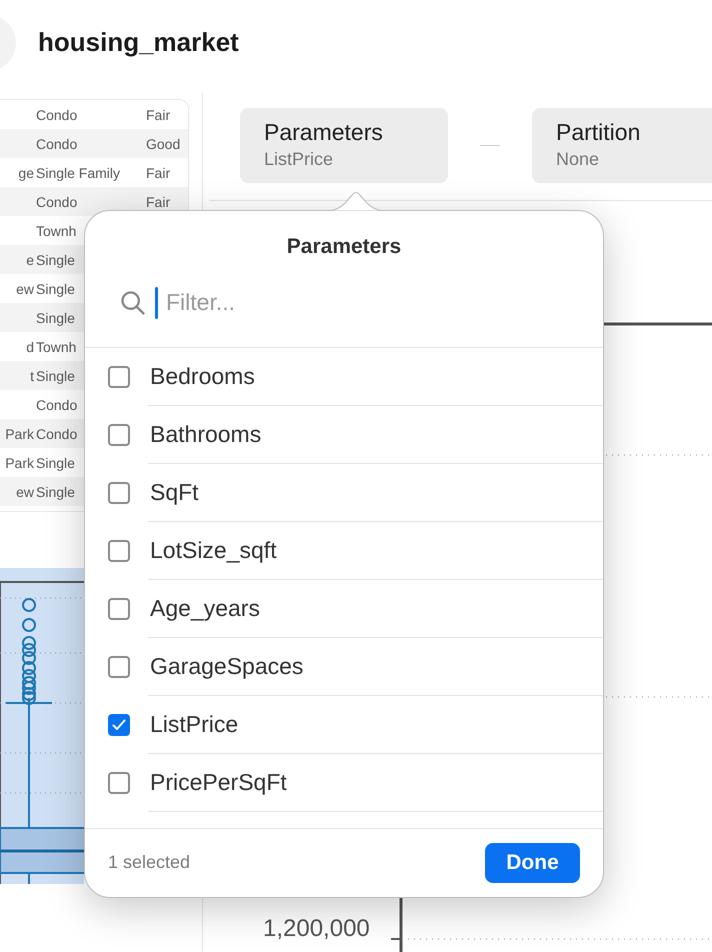 This screenshot has height=952, width=712. I want to click on selection-count: 1 selected, so click(149, 863).